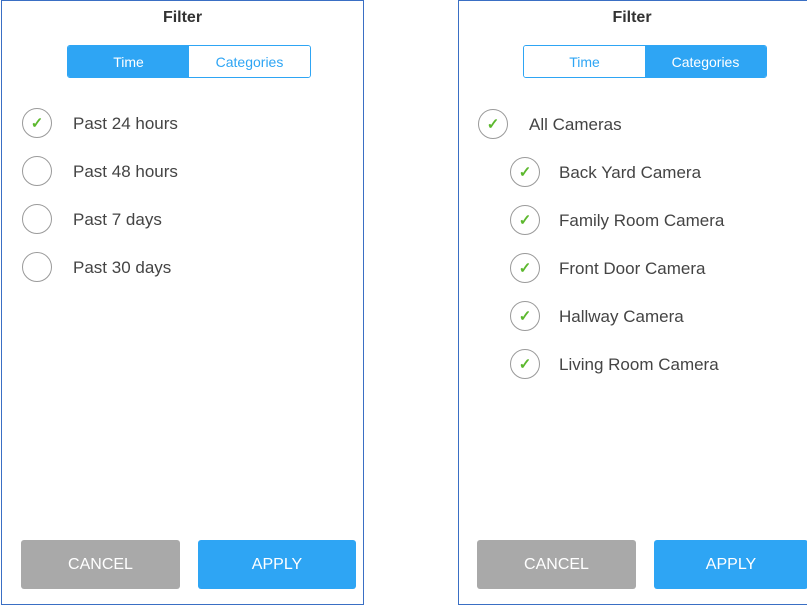  What do you see at coordinates (182, 268) in the screenshot?
I see `option-past-30-days: Past 30 days` at bounding box center [182, 268].